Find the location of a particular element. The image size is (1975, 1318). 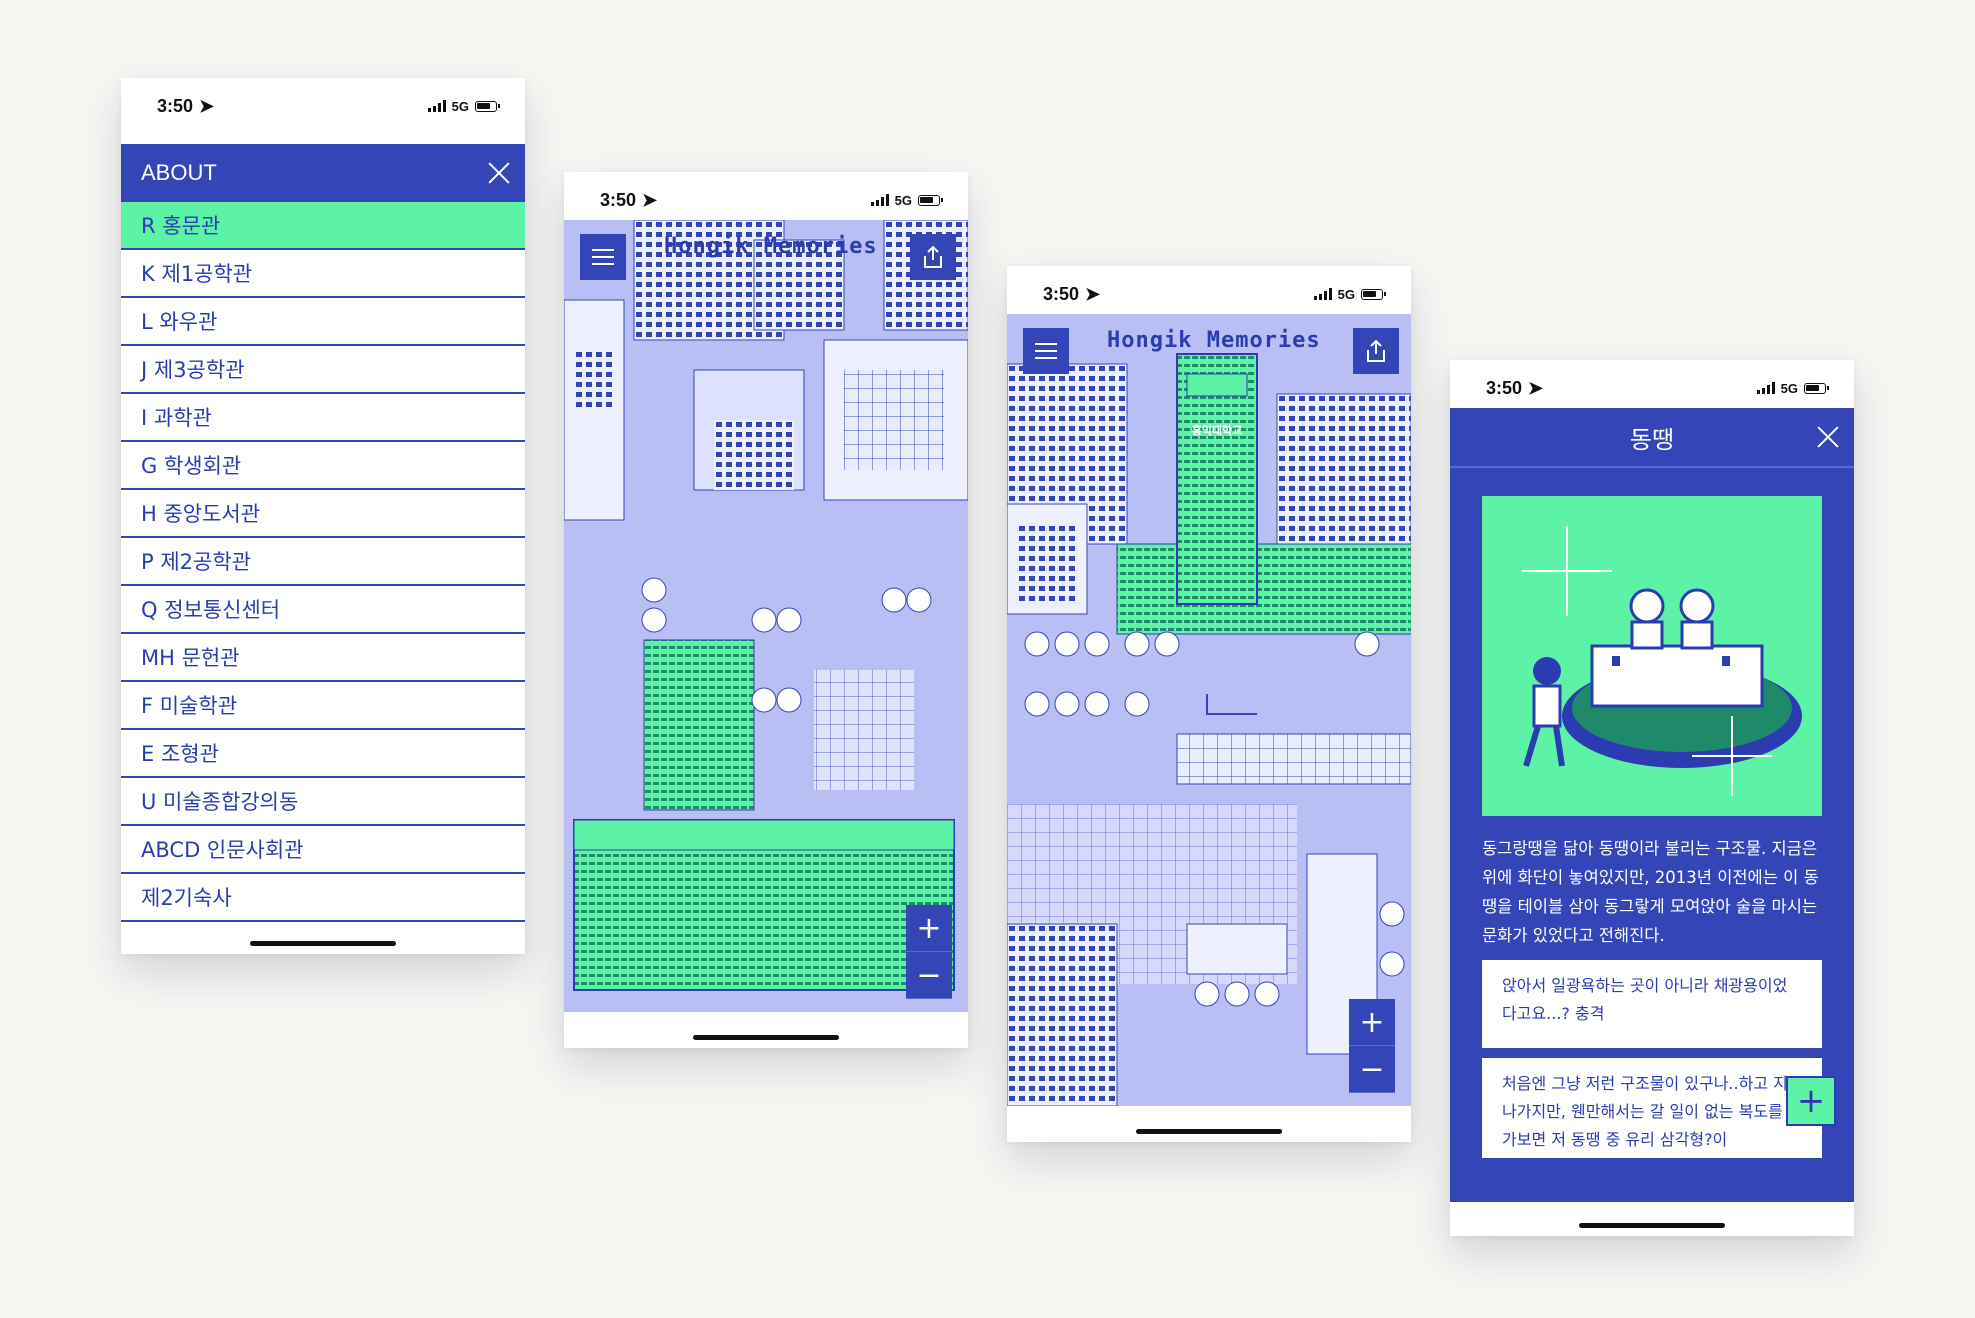

menu-item: F 미술학관 is located at coordinates (323, 706).